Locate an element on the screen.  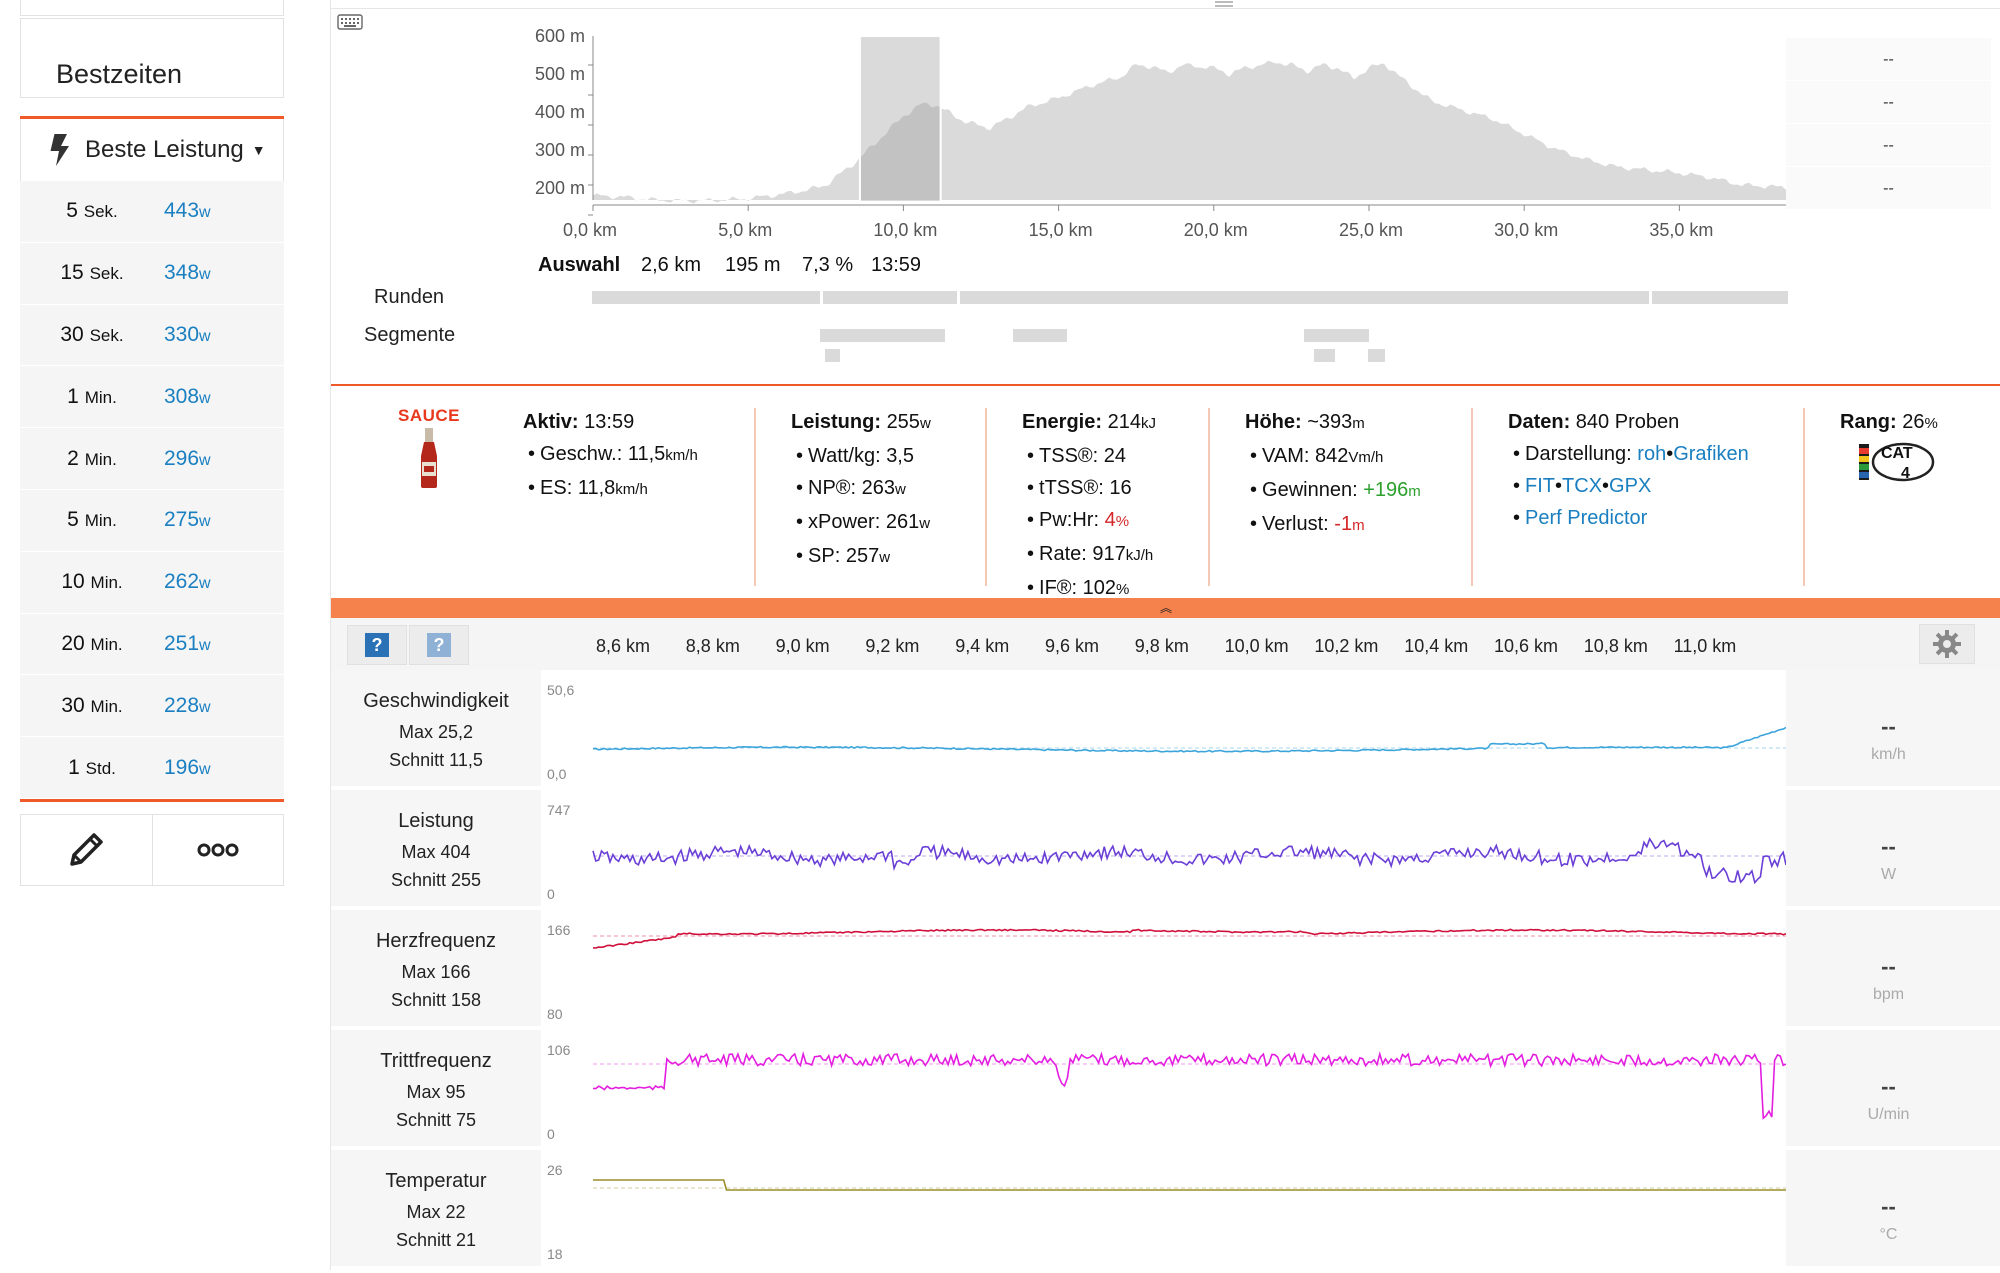
stream-avg: Schnitt 75 is located at coordinates (436, 1120).